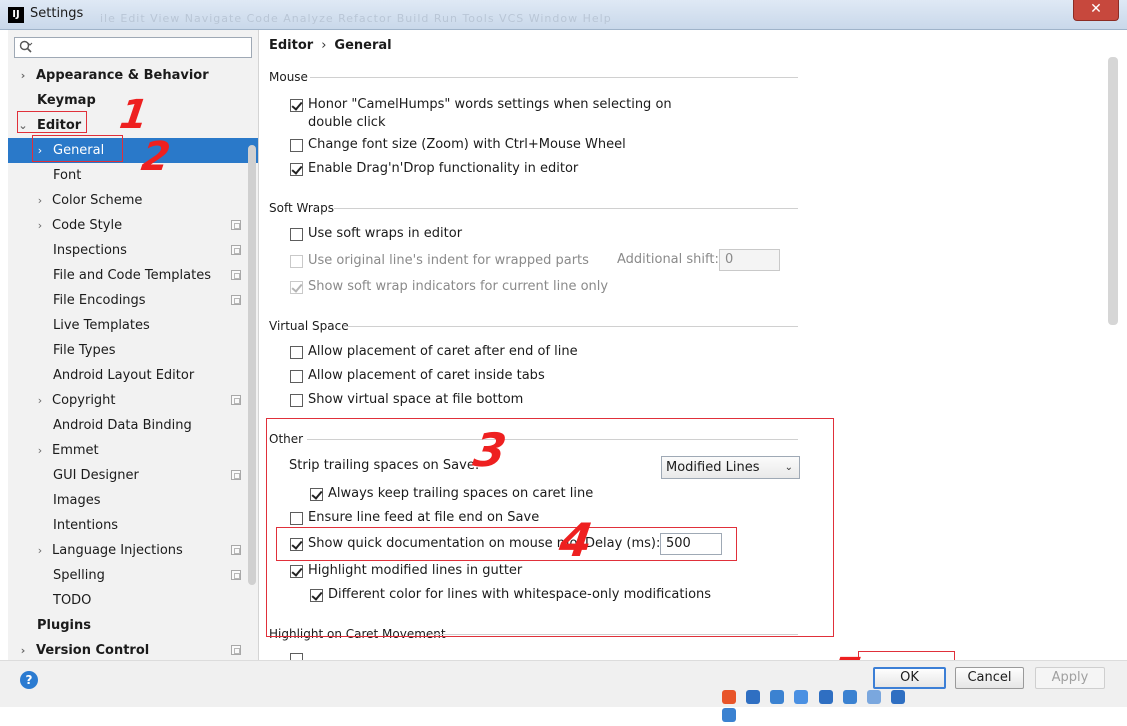 This screenshot has width=1127, height=726. Describe the element at coordinates (133, 600) in the screenshot. I see `sidebar-item-todo: TODO` at that location.